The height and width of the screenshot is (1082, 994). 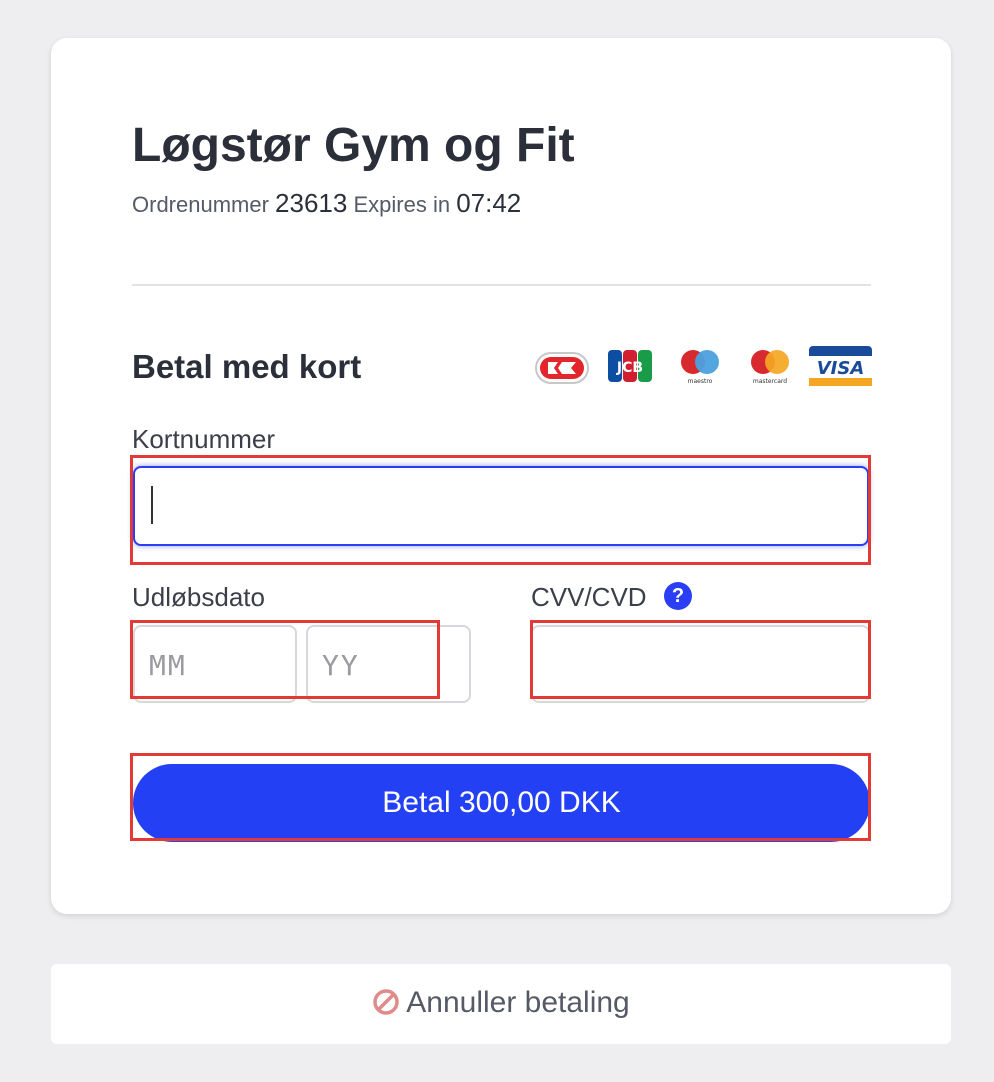 What do you see at coordinates (700, 381) in the screenshot?
I see `svg-text: maestro` at bounding box center [700, 381].